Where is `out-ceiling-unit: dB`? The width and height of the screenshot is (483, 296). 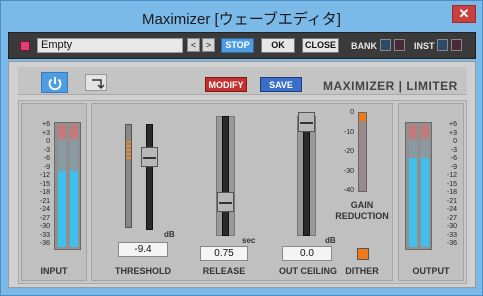
out-ceiling-unit: dB is located at coordinates (330, 240).